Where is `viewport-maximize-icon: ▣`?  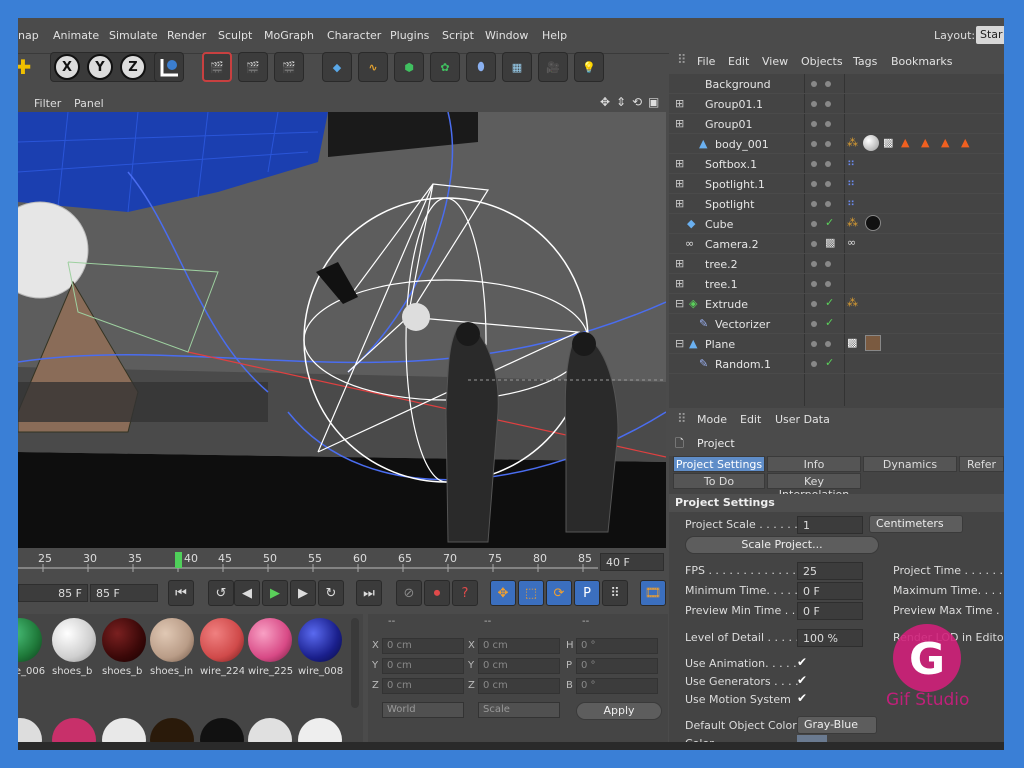
viewport-maximize-icon: ▣ is located at coordinates (653, 102).